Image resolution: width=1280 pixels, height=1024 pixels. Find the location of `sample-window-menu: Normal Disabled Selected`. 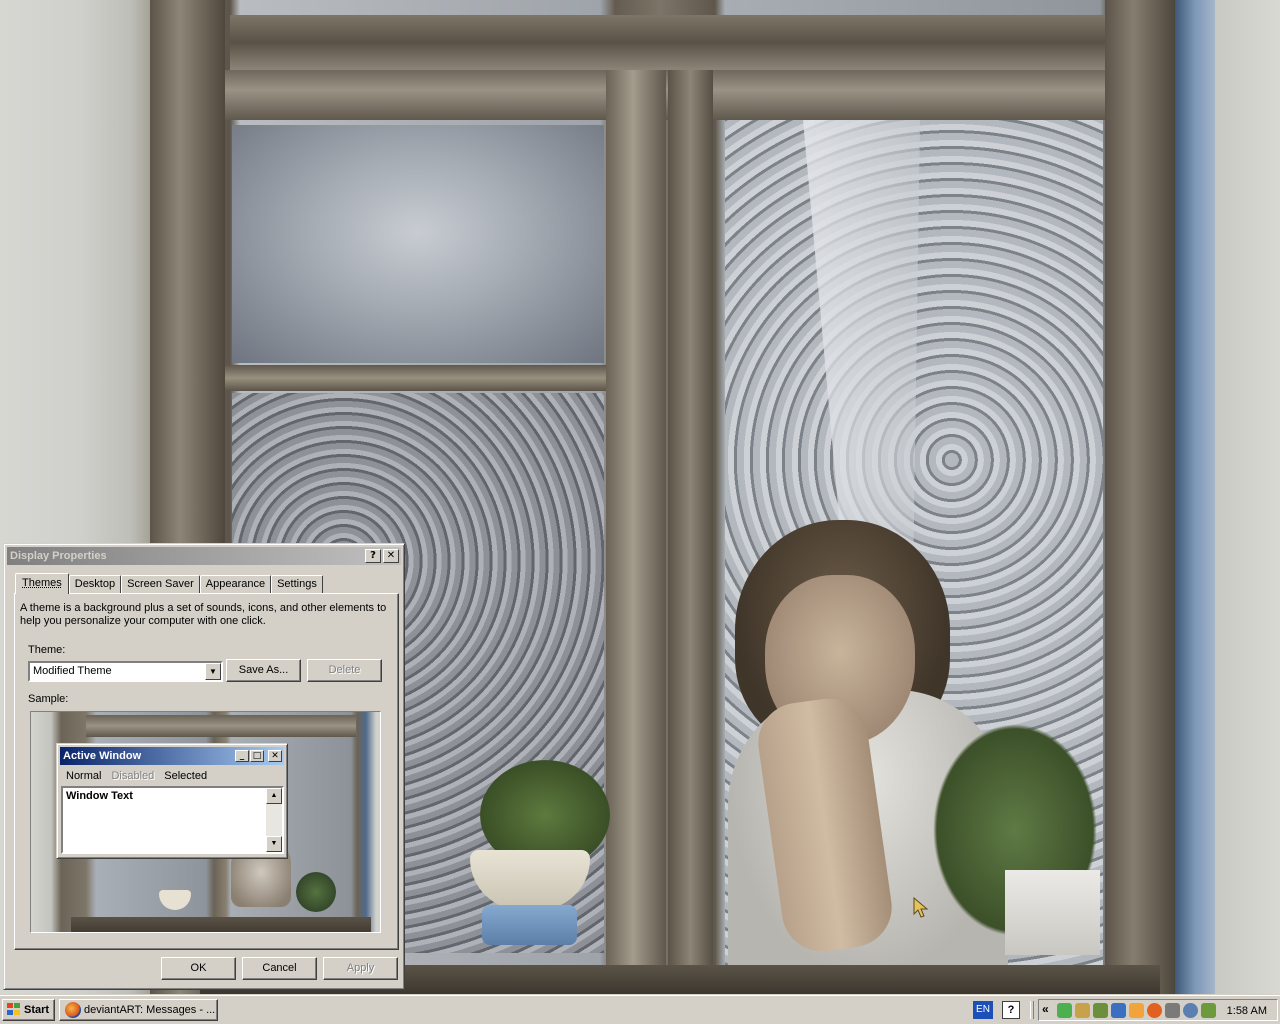

sample-window-menu: Normal Disabled Selected is located at coordinates (136, 776).